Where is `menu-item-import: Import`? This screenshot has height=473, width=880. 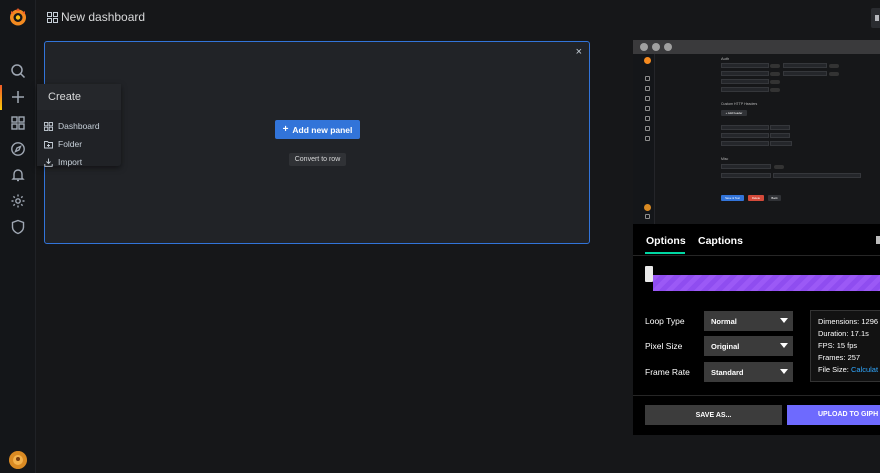 menu-item-import: Import is located at coordinates (79, 162).